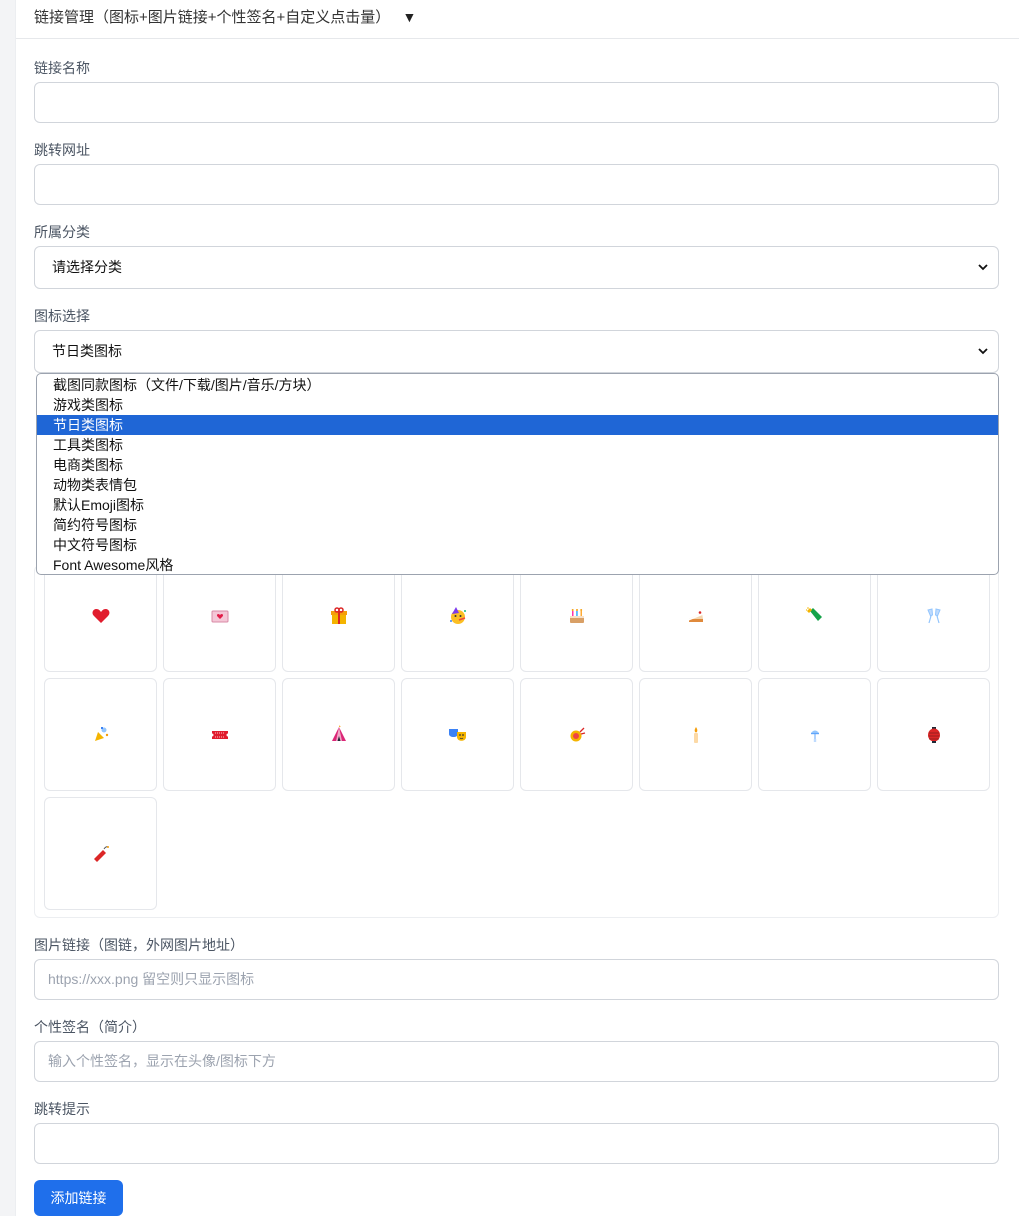  Describe the element at coordinates (517, 564) in the screenshot. I see `dropdown-option: Font Awesome风格` at that location.